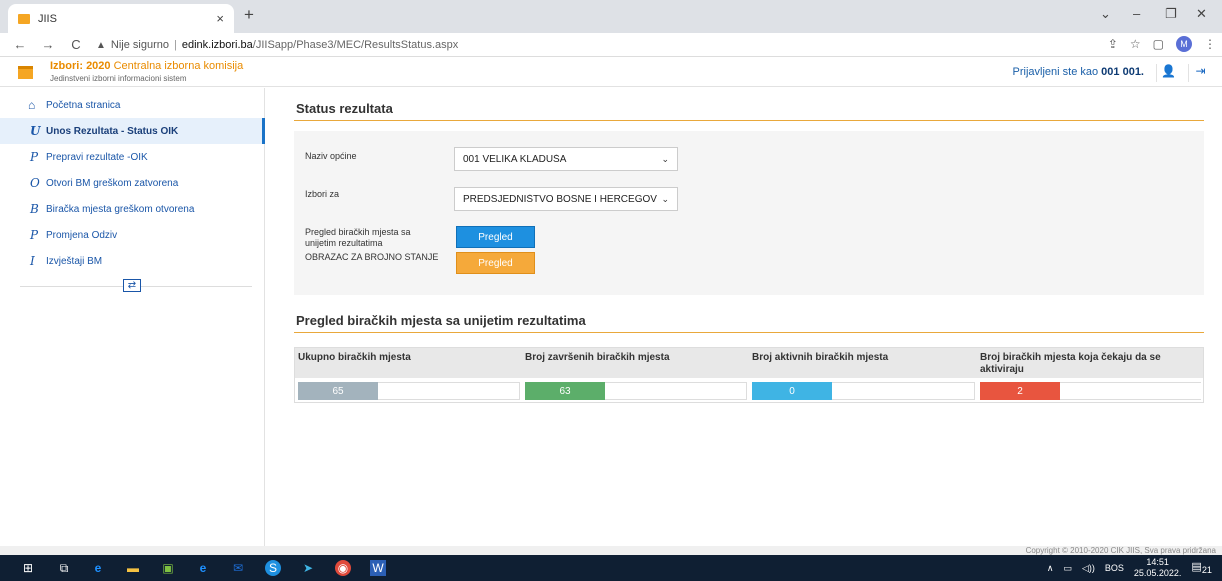  Describe the element at coordinates (139, 45) in the screenshot. I see `insecure-label: Nije sigurno` at that location.